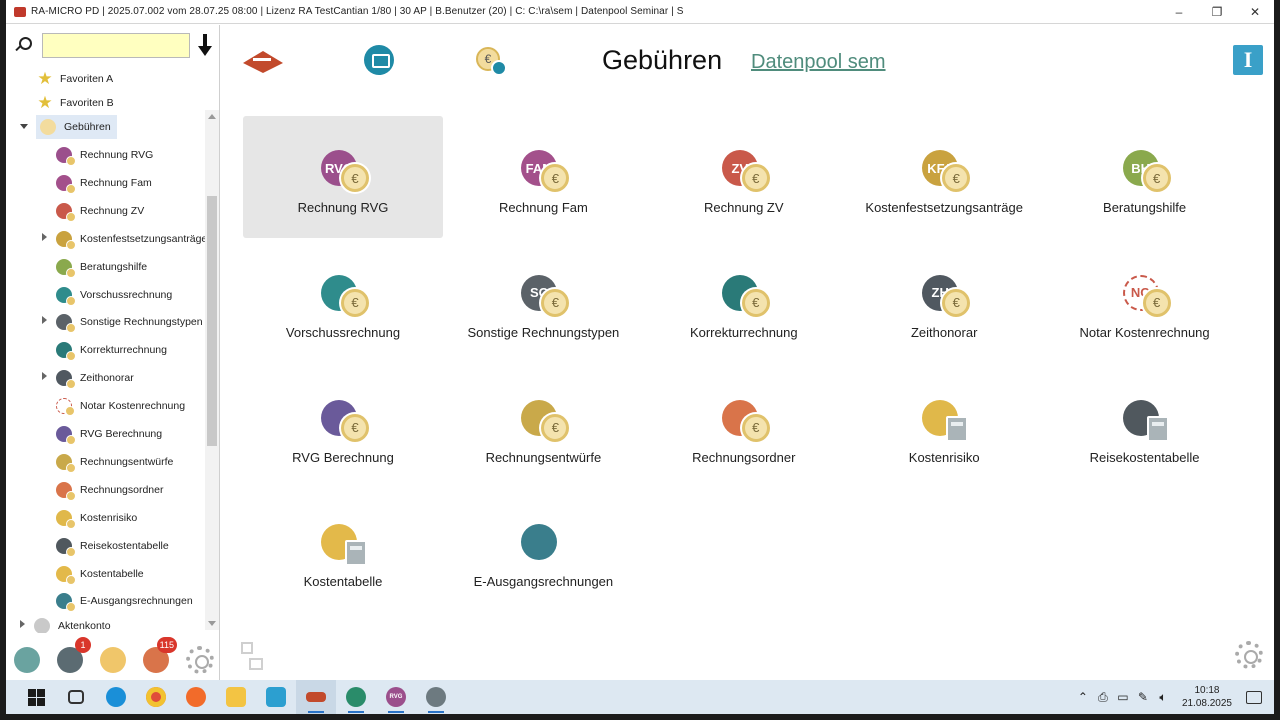  I want to click on tile-rvg-berechnung: € RVG Berechnung, so click(343, 427).